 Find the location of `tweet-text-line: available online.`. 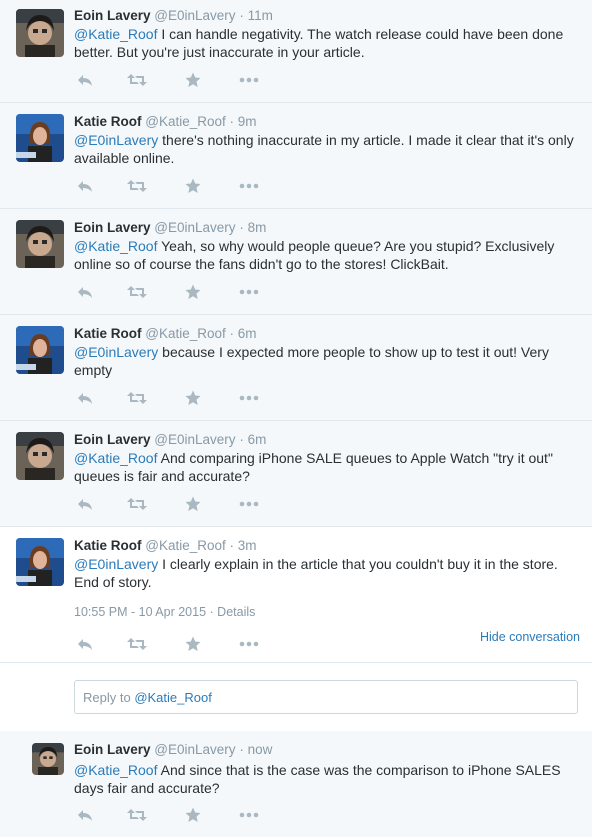

tweet-text-line: available online. is located at coordinates (124, 158).